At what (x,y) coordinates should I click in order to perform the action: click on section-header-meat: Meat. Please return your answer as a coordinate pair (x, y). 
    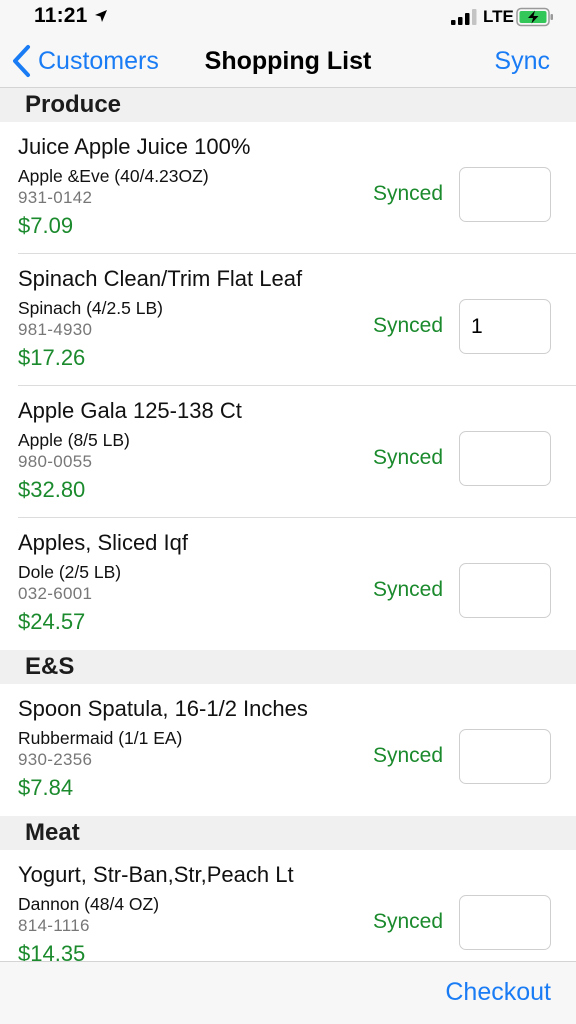
    Looking at the image, I should click on (288, 833).